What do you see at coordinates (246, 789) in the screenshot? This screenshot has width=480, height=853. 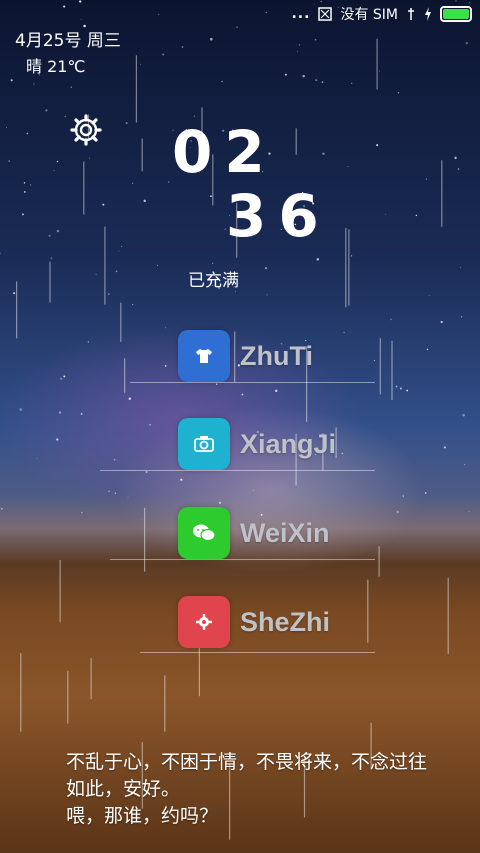 I see `poem: 不乱于心，不困于情，不畏将来，不念过往 如此，安好。 喂，那谁，约吗？` at bounding box center [246, 789].